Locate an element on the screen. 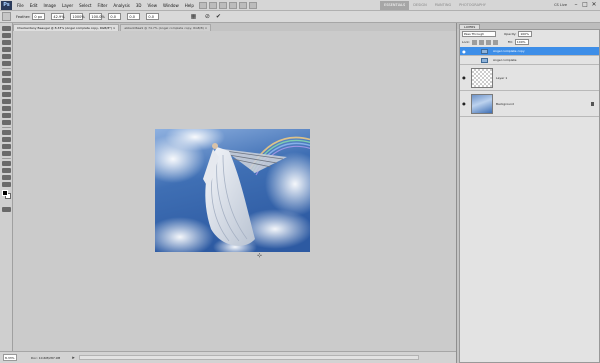  zoom-tool-icon is located at coordinates (6, 184).